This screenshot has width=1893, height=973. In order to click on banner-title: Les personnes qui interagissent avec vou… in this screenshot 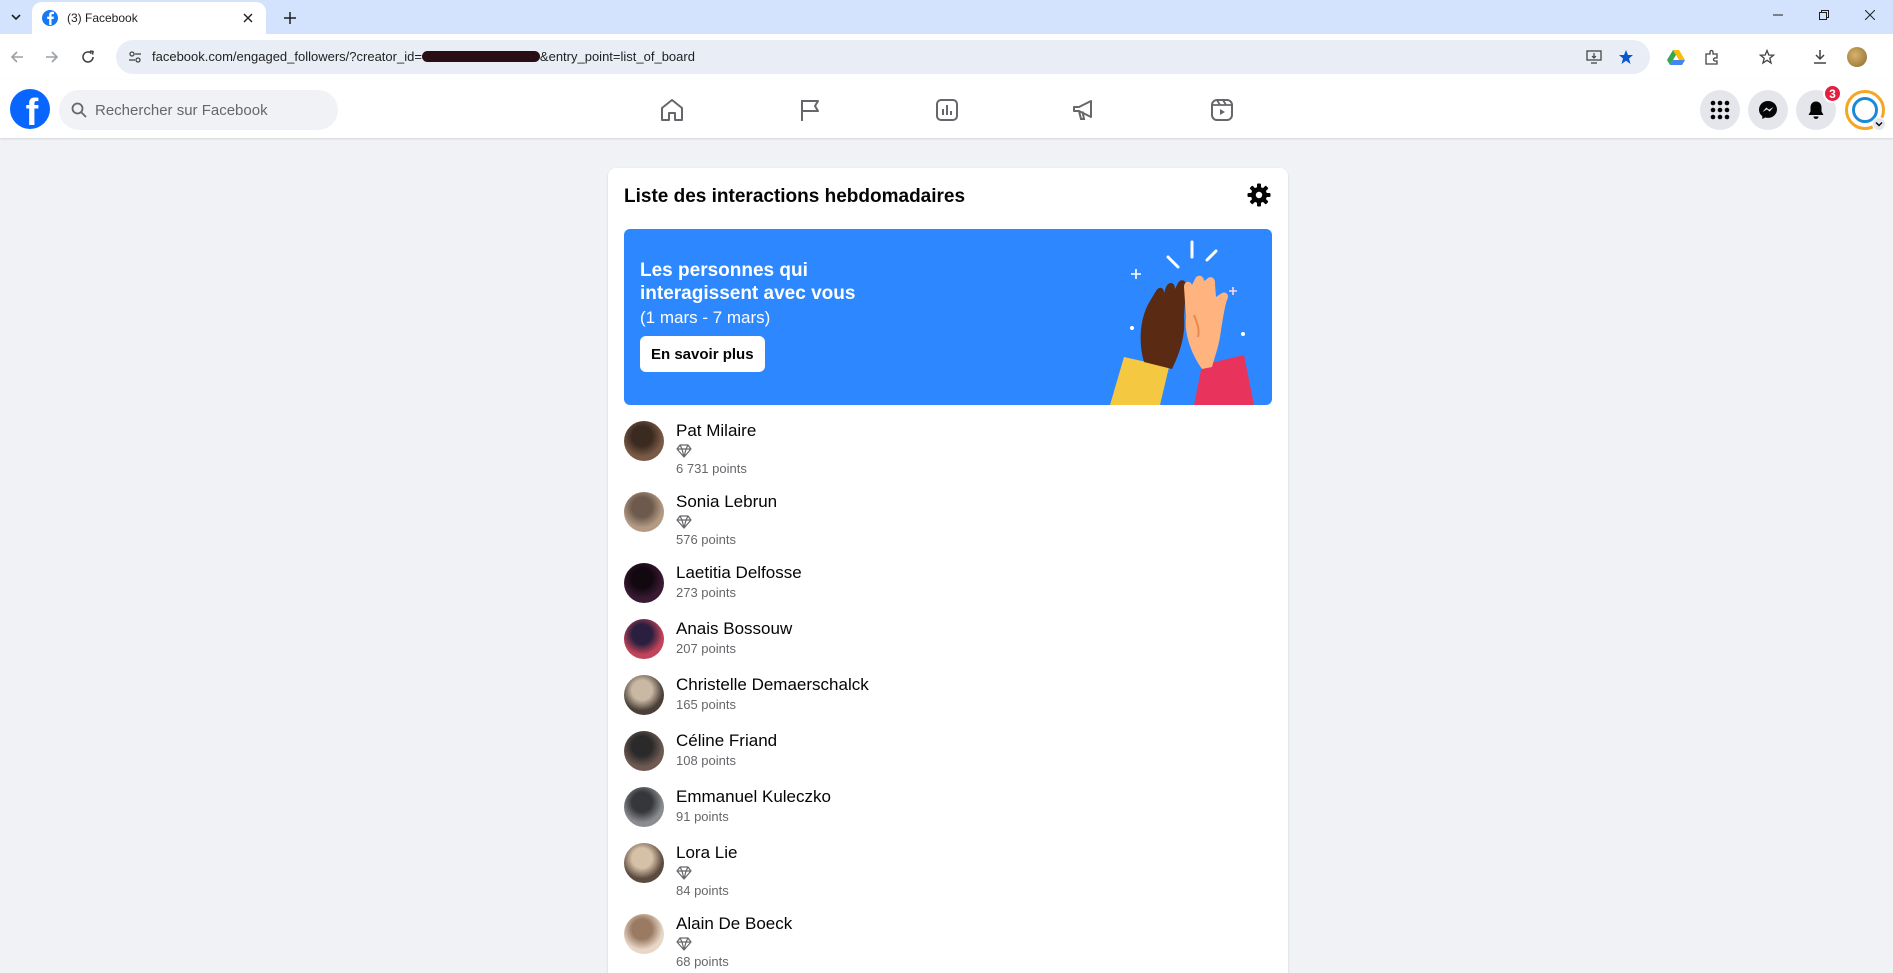, I will do `click(748, 282)`.